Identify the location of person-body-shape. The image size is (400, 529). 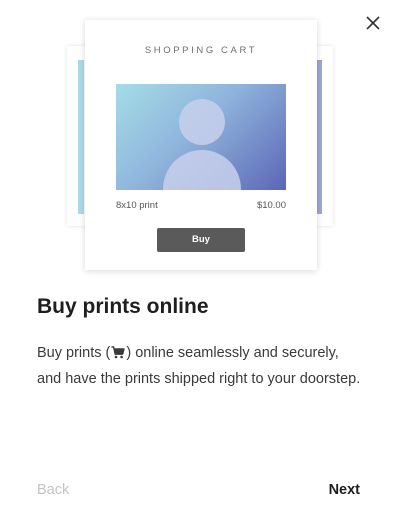
(202, 170).